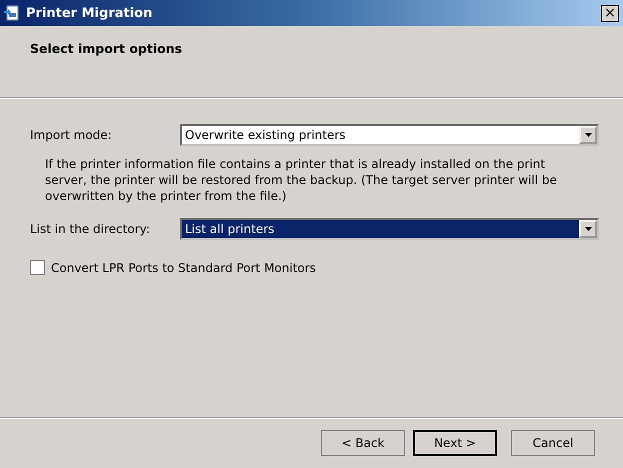  I want to click on dialog-button: < Back, so click(363, 443).